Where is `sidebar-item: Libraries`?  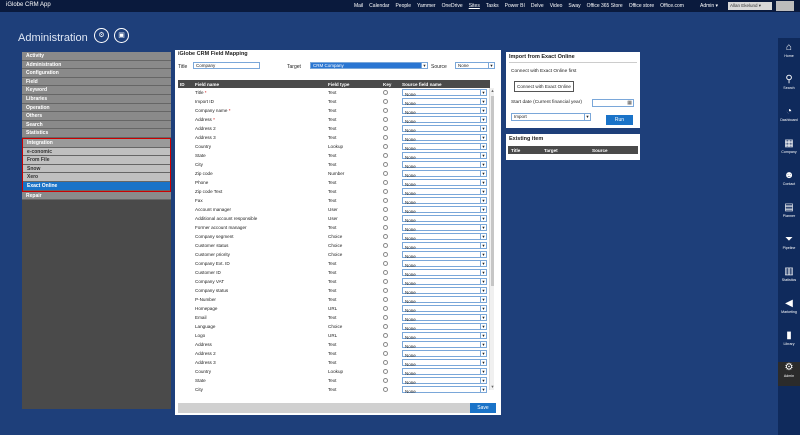 sidebar-item: Libraries is located at coordinates (96, 99).